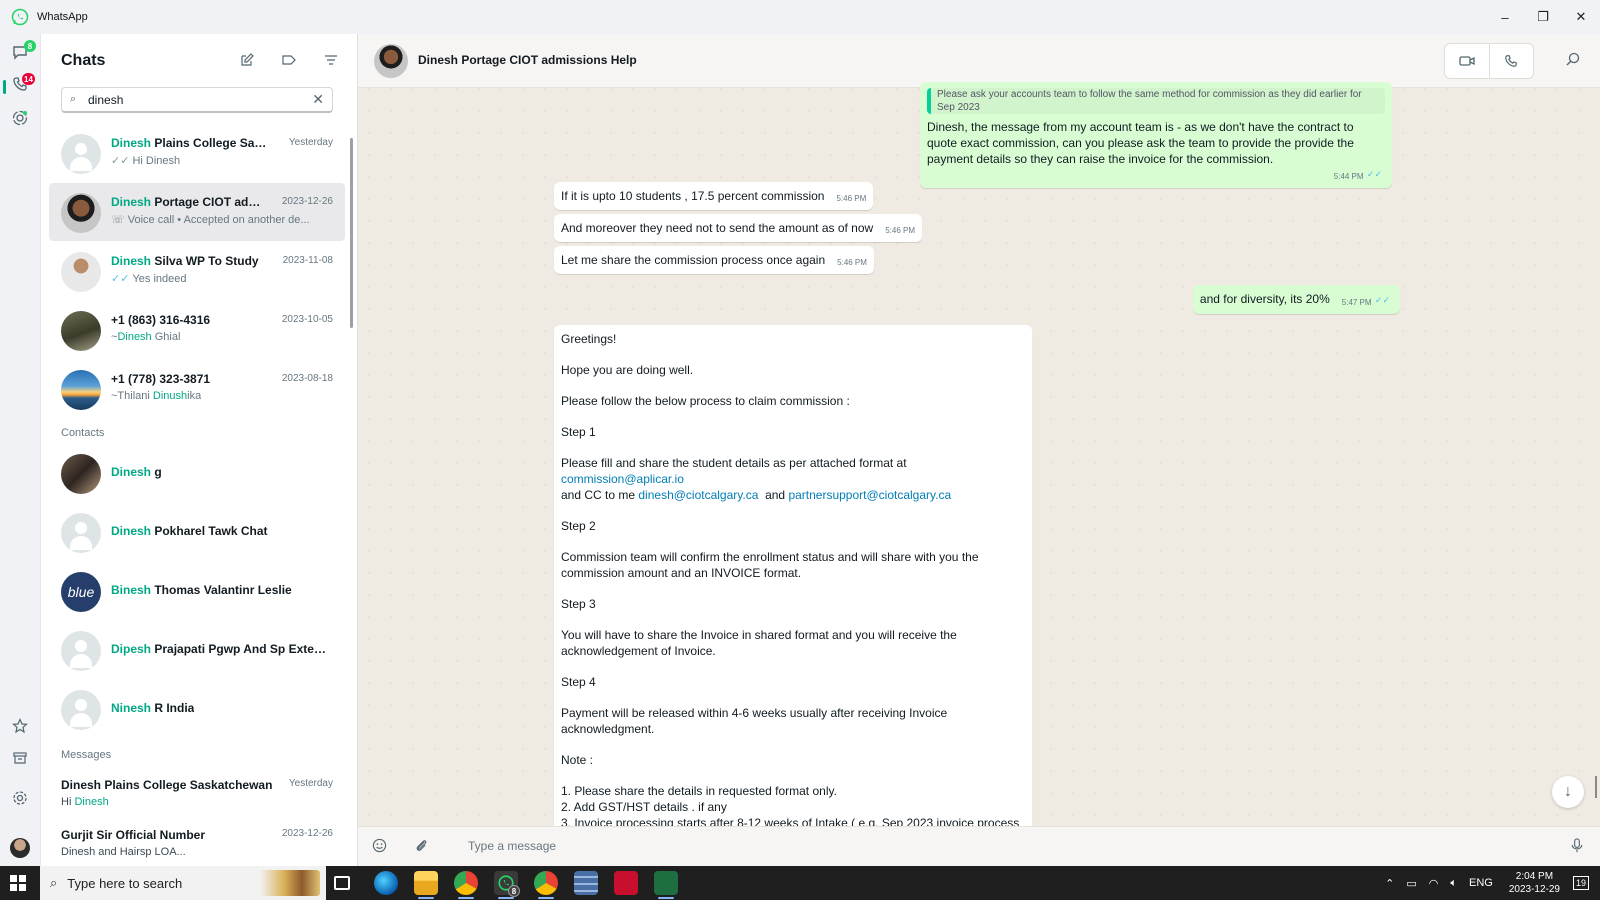  Describe the element at coordinates (167, 785) in the screenshot. I see `result-chat-name: Dinesh Plains College Saskatchewan` at that location.